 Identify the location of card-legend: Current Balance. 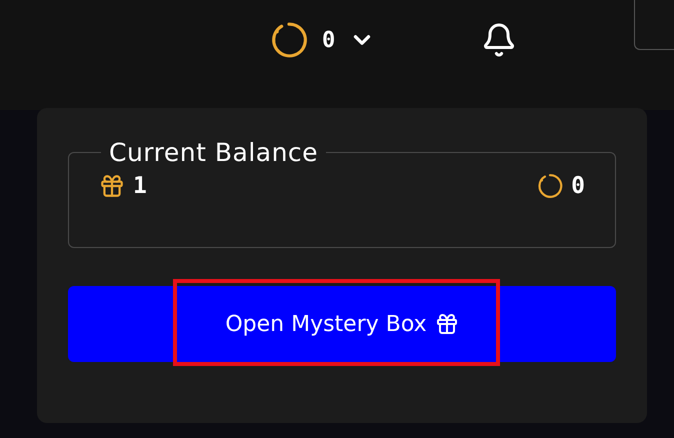
(213, 152).